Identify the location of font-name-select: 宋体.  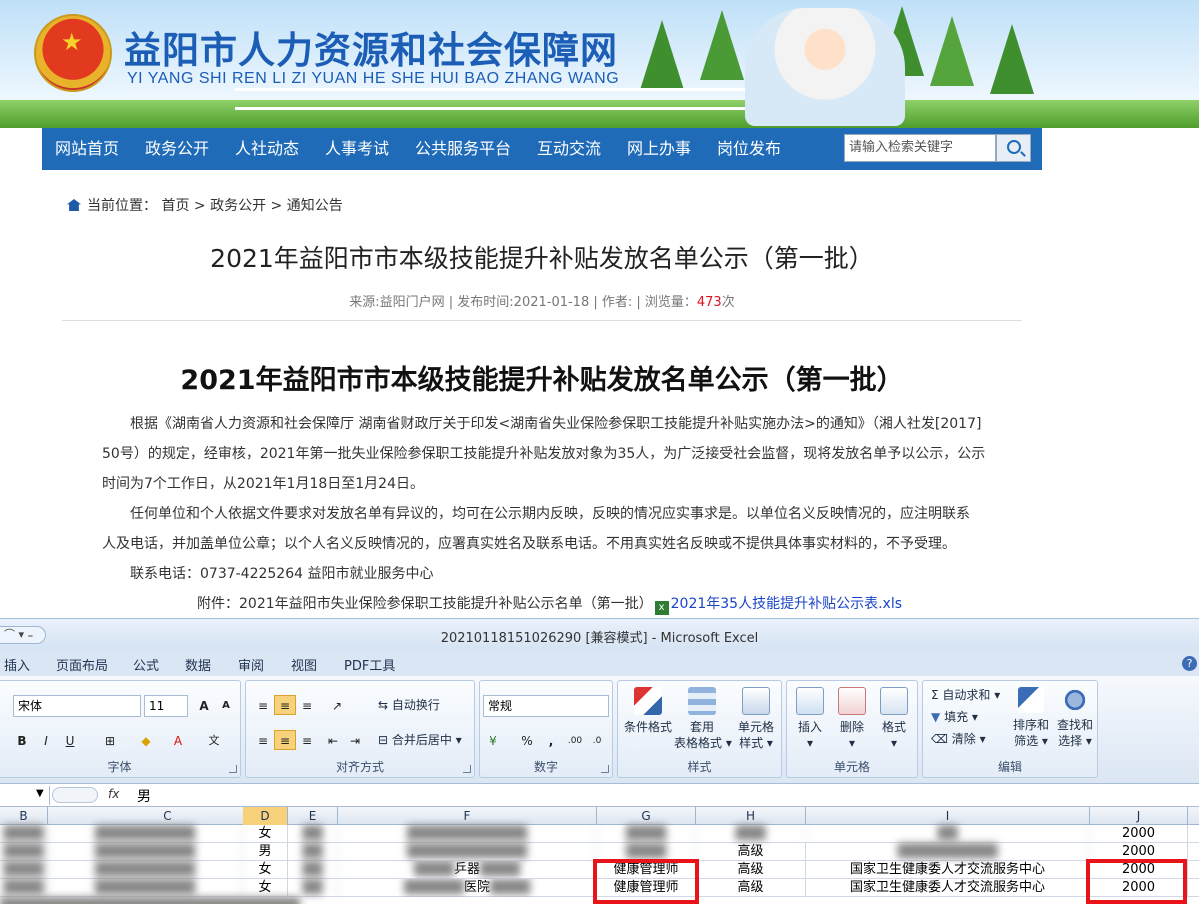
(77, 706).